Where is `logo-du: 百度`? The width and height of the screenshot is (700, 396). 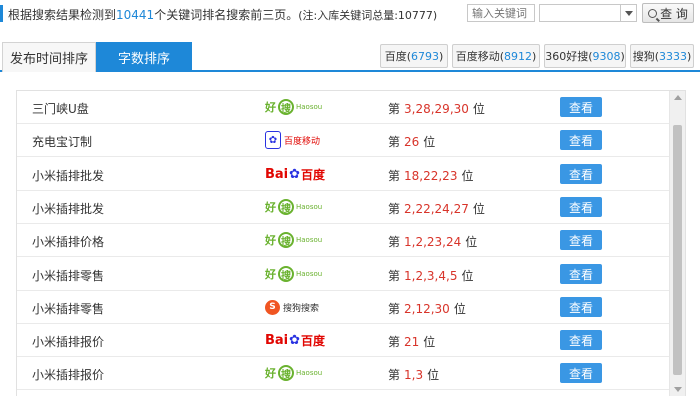 logo-du: 百度 is located at coordinates (313, 174).